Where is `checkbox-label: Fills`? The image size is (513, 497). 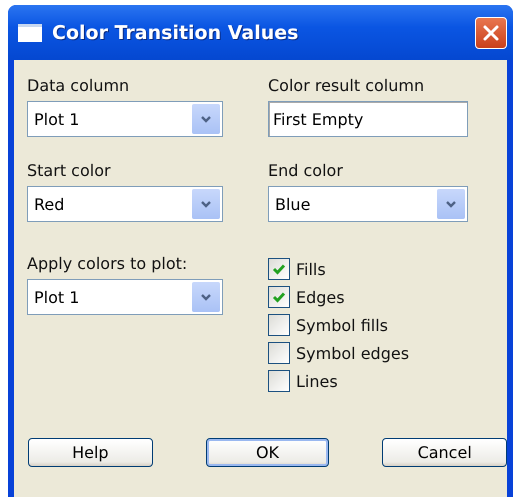 checkbox-label: Fills is located at coordinates (311, 269).